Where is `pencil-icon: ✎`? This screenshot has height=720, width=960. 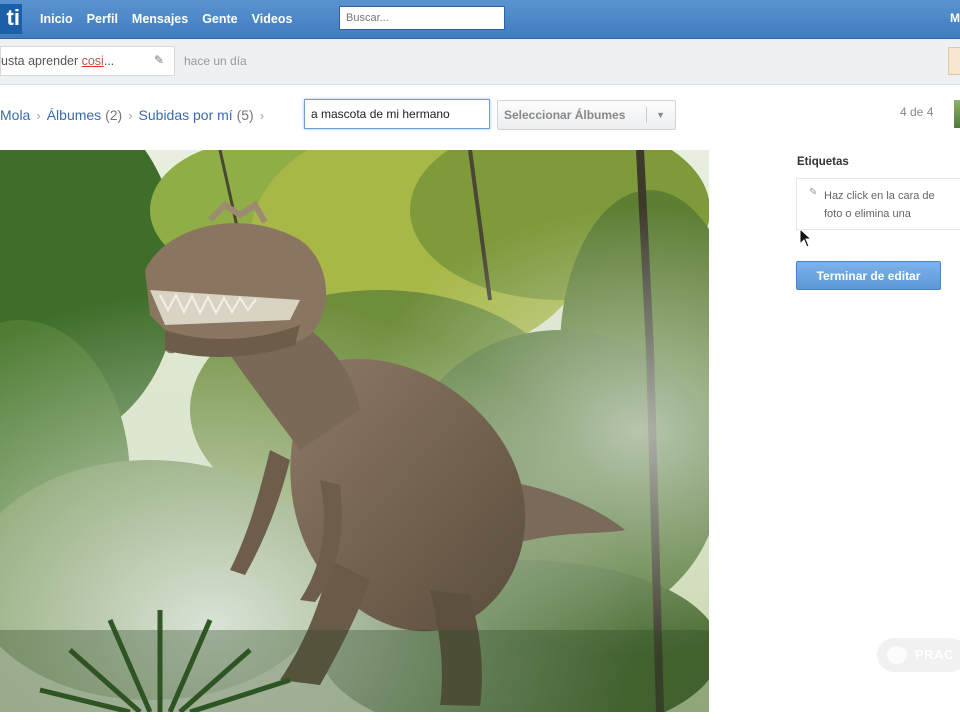 pencil-icon: ✎ is located at coordinates (159, 60).